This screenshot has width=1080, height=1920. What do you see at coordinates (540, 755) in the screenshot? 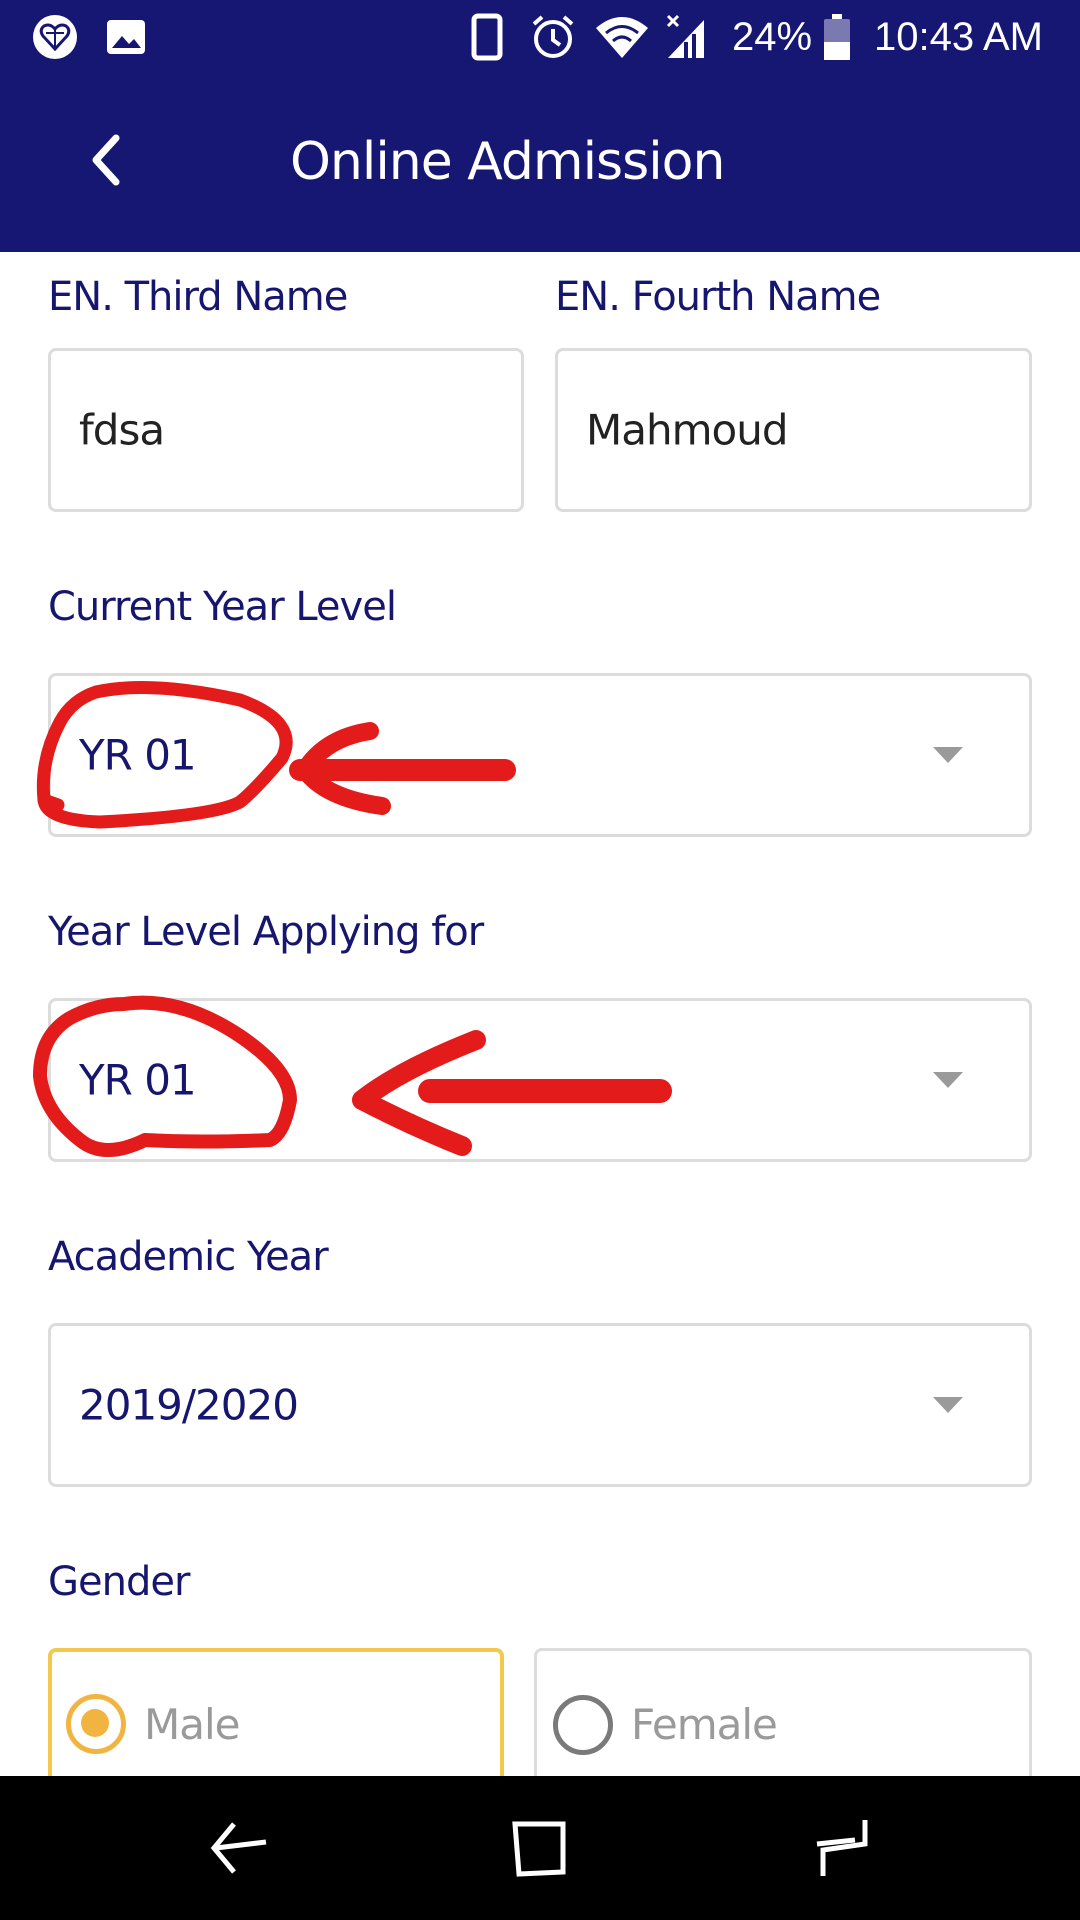
I see `current-year-level-select: YR 01` at bounding box center [540, 755].